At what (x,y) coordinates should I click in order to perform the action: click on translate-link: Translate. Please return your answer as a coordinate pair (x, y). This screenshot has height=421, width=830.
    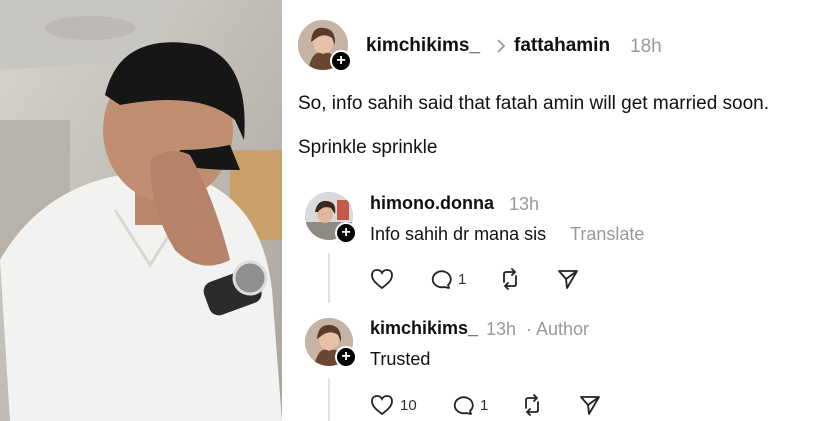
    Looking at the image, I should click on (607, 234).